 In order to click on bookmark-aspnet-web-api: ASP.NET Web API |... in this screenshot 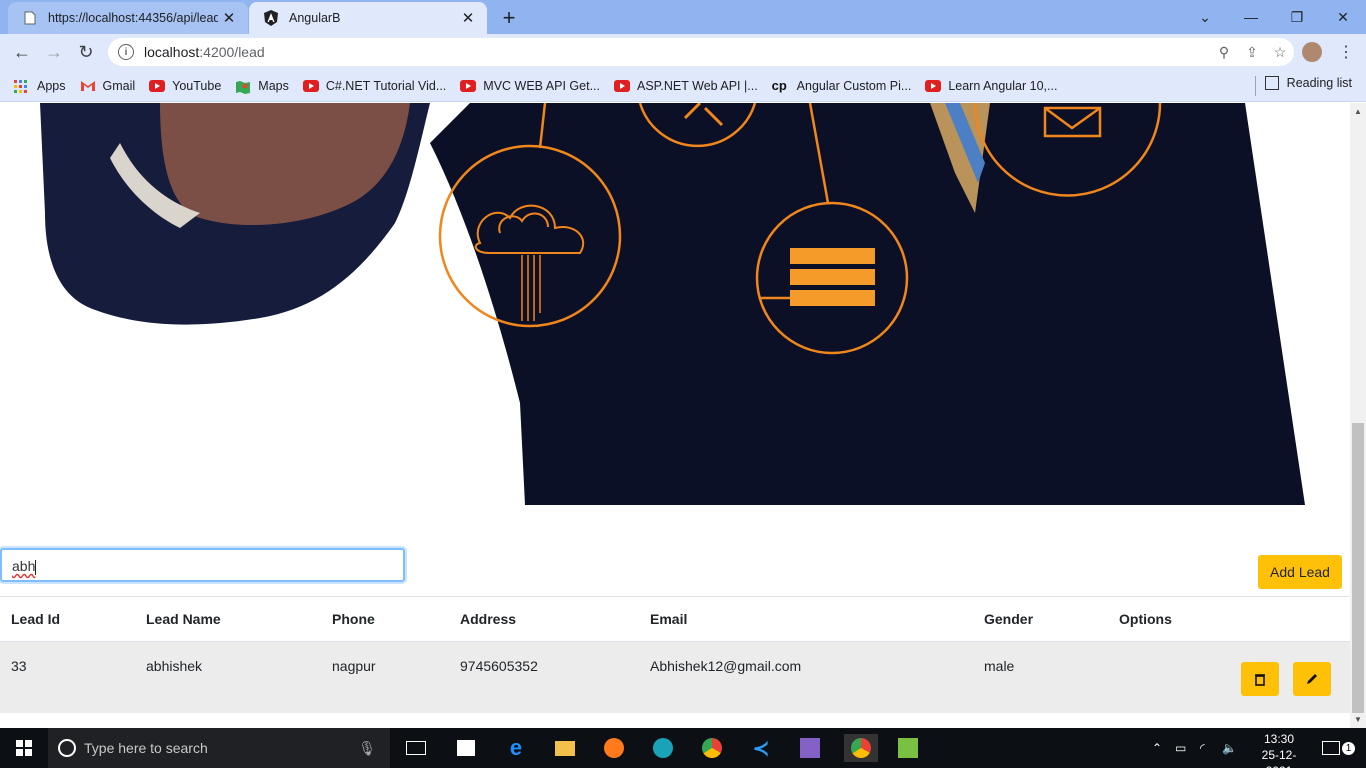, I will do `click(686, 86)`.